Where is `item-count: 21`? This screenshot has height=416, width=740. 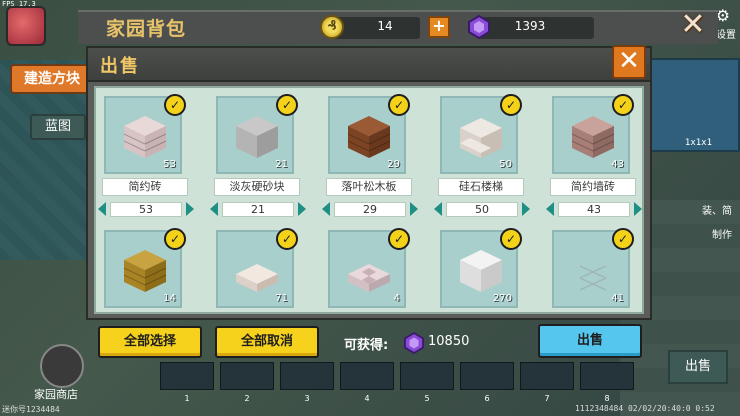
item-count: 21 is located at coordinates (281, 164).